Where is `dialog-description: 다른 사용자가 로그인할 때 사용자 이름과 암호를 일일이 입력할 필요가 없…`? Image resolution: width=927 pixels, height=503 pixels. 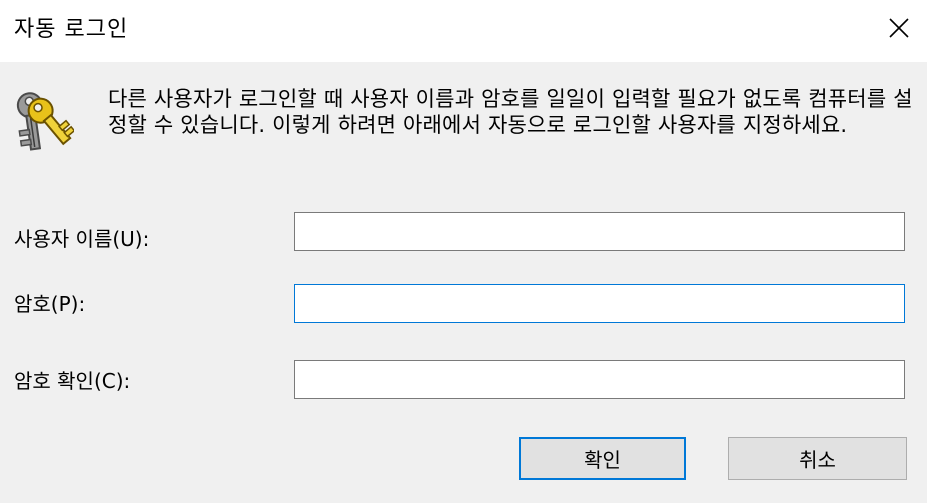
dialog-description: 다른 사용자가 로그인할 때 사용자 이름과 암호를 일일이 입력할 필요가 없… is located at coordinates (510, 112).